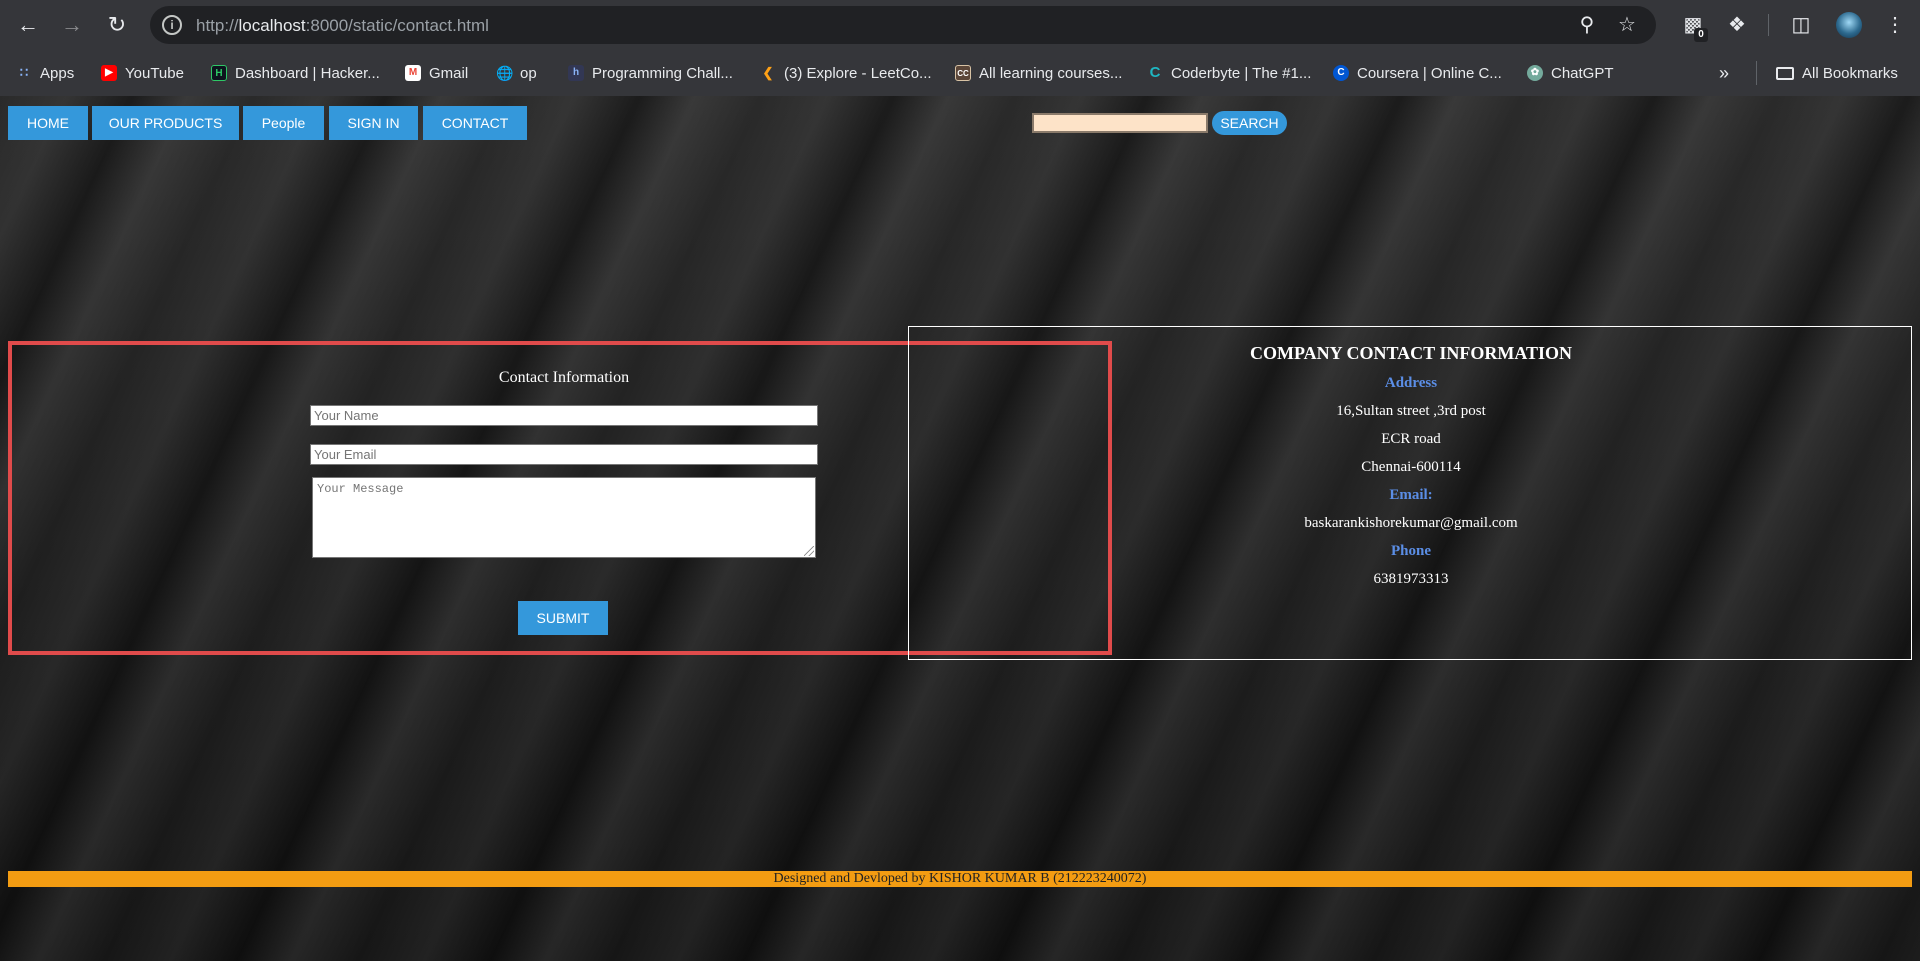 The width and height of the screenshot is (1920, 961). What do you see at coordinates (1411, 579) in the screenshot?
I see `company-phone: 6381973313` at bounding box center [1411, 579].